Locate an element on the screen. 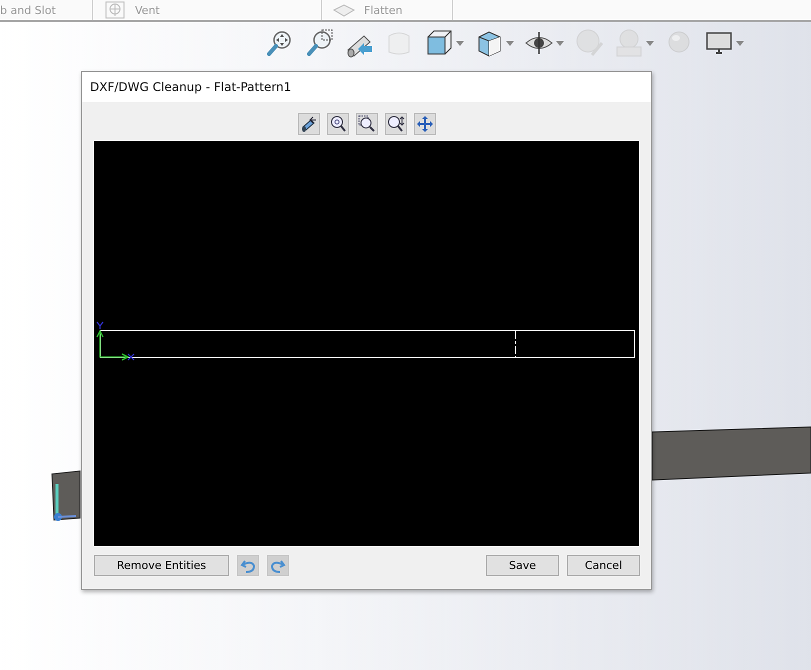 The image size is (811, 670). dialog-button: Remove Entities is located at coordinates (161, 565).